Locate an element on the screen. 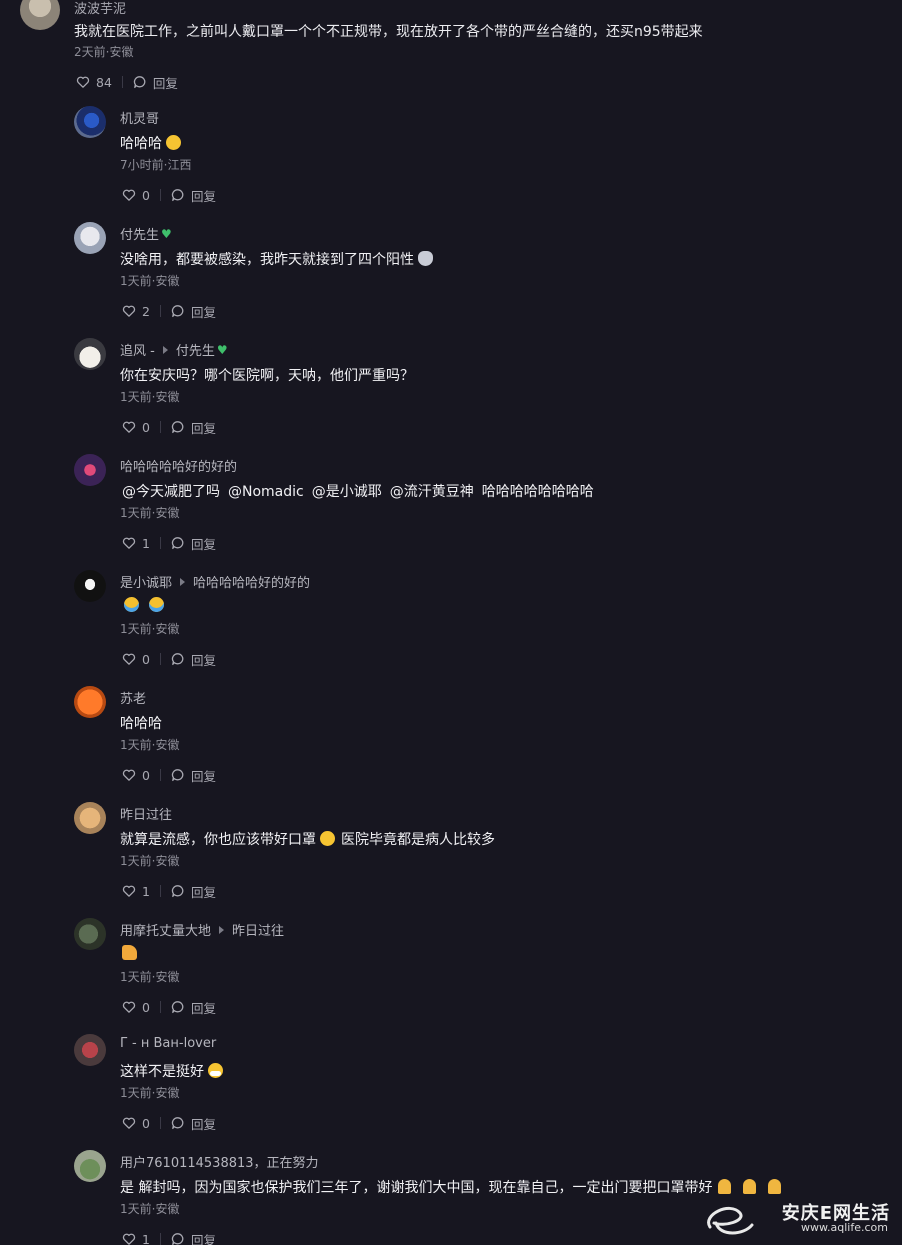  reply-username: 是小诚耶 is located at coordinates (146, 581).